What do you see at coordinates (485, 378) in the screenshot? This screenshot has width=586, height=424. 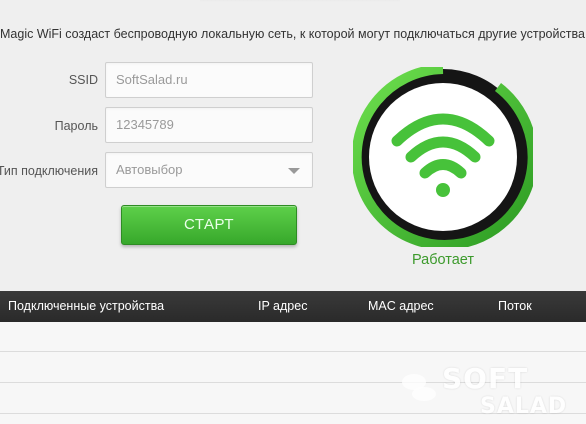 I see `watermark-line1: SOFT` at bounding box center [485, 378].